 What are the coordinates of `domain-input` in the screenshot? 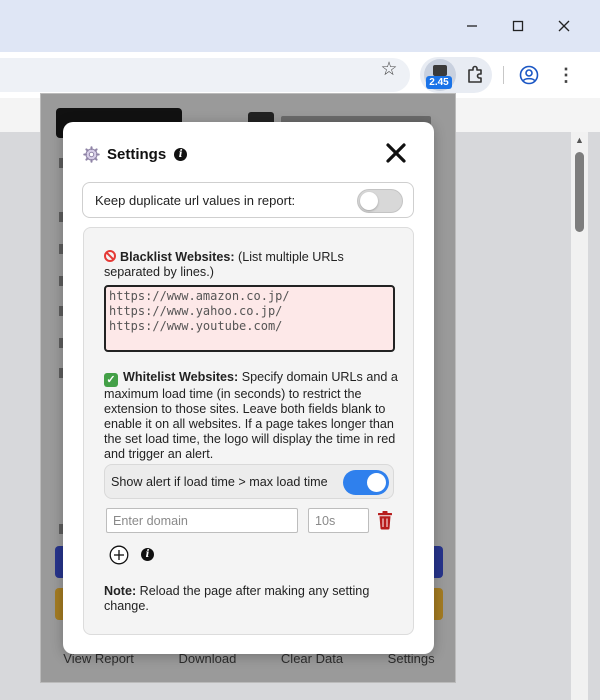 It's located at (202, 520).